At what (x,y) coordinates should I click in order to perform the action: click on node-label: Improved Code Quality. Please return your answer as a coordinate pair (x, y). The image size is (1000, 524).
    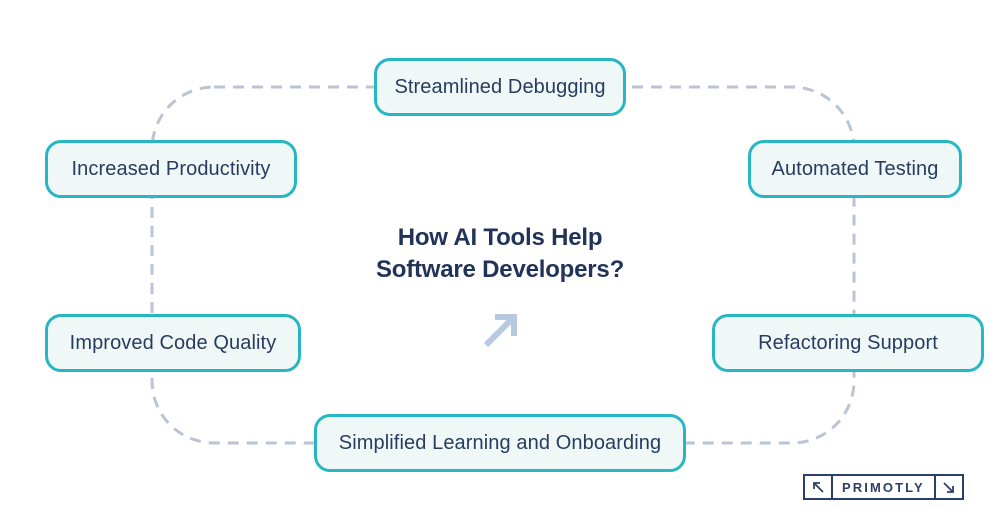
    Looking at the image, I should click on (173, 342).